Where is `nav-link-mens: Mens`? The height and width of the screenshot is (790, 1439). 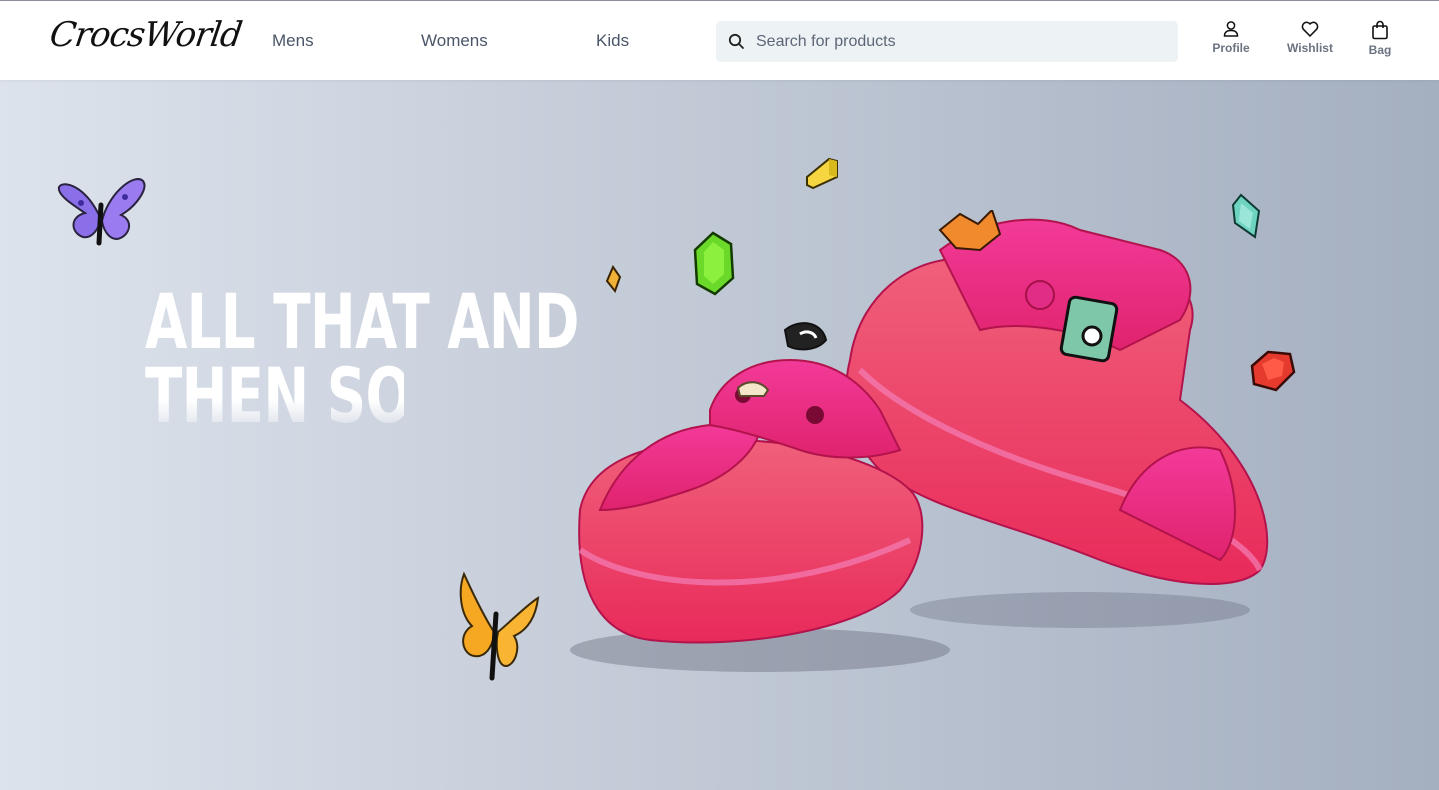 nav-link-mens: Mens is located at coordinates (293, 41).